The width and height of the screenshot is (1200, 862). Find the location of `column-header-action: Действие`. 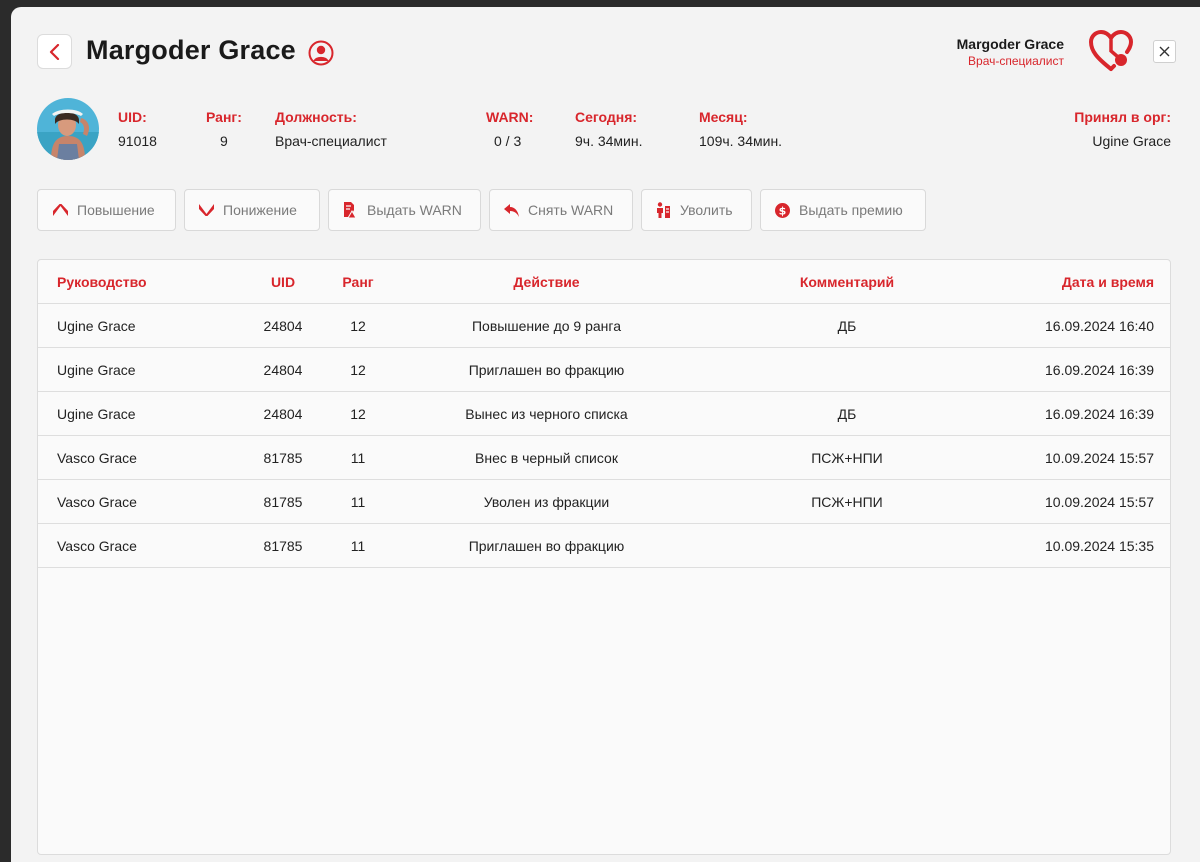

column-header-action: Действие is located at coordinates (546, 282).